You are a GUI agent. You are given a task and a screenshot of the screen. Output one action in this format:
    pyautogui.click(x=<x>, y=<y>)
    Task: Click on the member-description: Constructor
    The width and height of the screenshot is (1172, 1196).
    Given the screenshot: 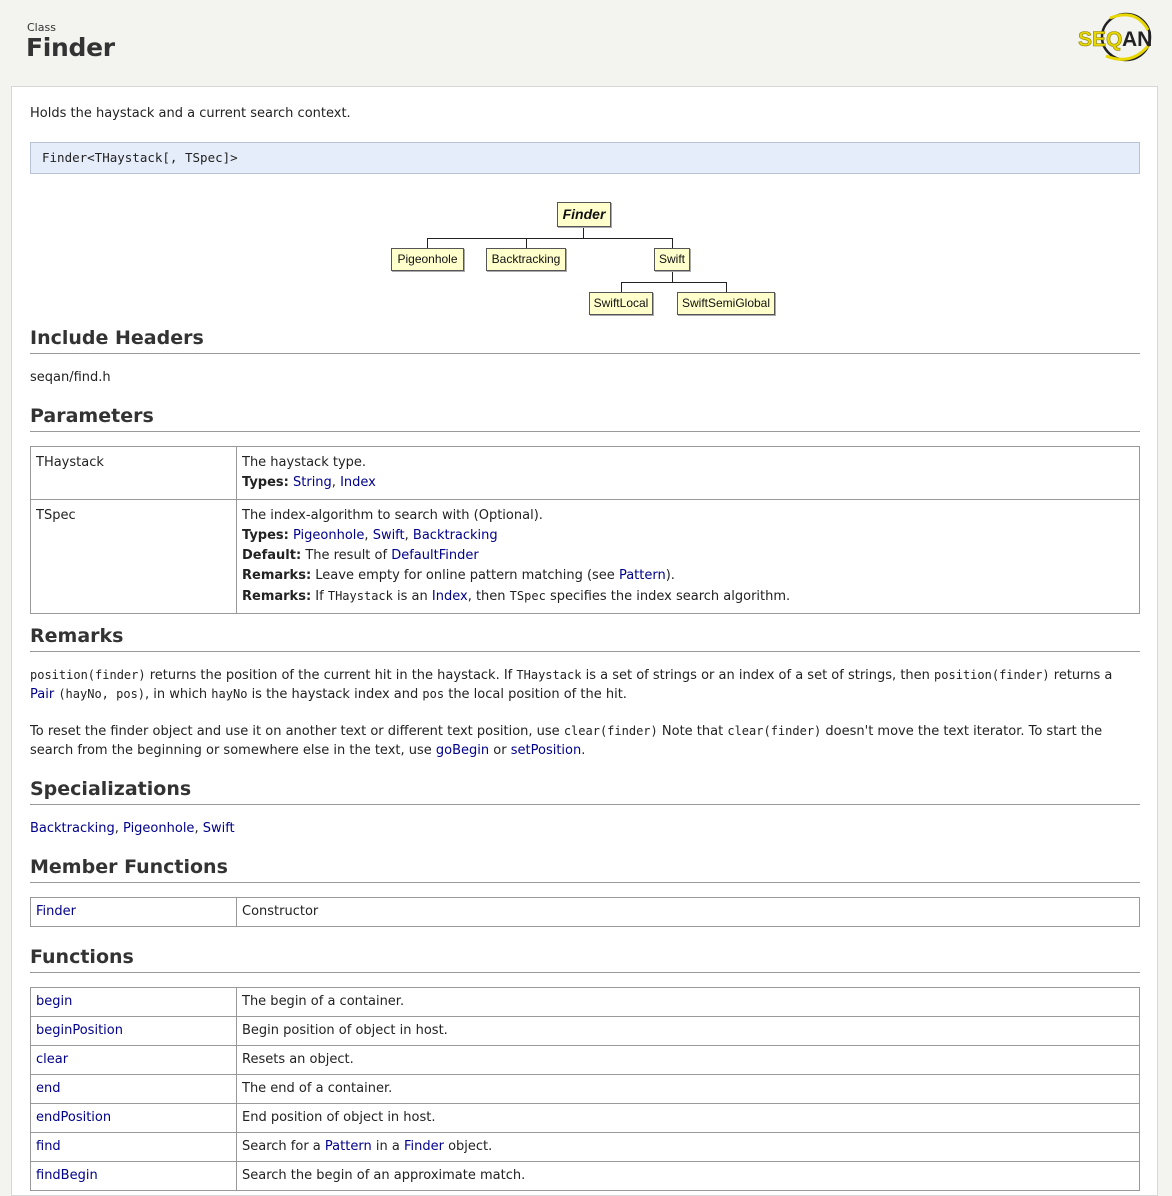 What is the action you would take?
    pyautogui.click(x=688, y=912)
    